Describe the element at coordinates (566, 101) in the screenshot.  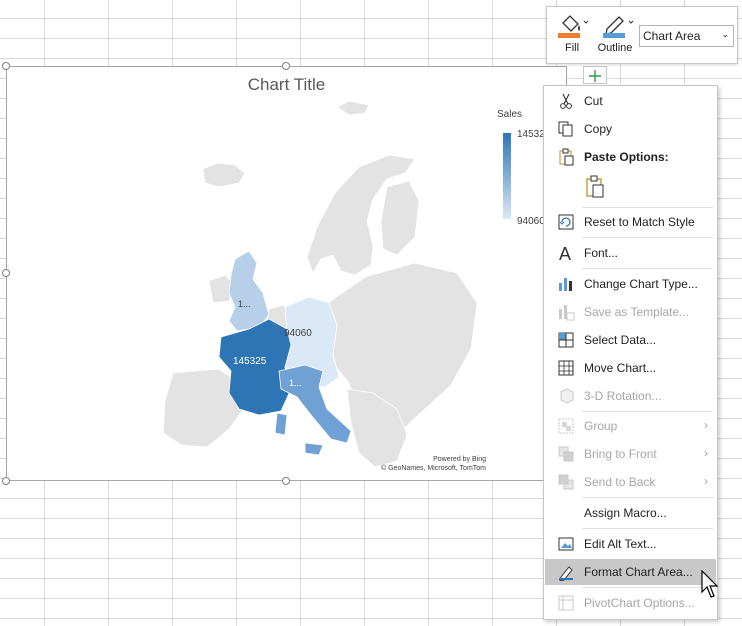
I see `scissors-icon` at that location.